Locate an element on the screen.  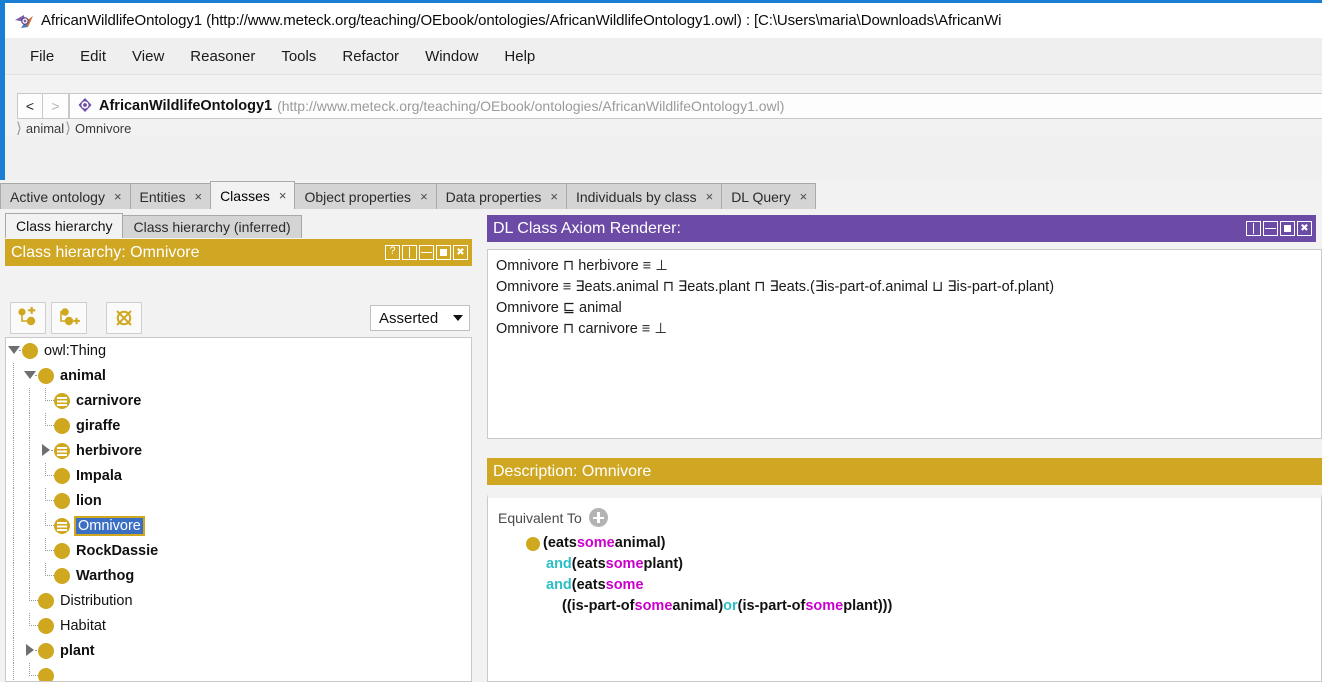
tab-label: Classes is located at coordinates (245, 195).